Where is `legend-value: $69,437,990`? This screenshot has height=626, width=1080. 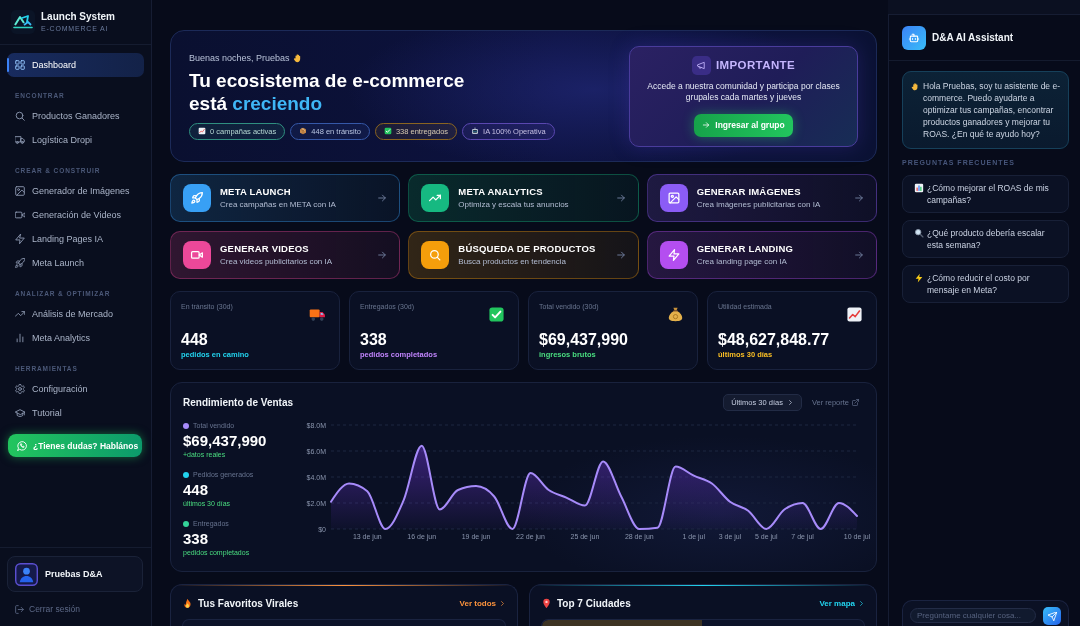
legend-value: $69,437,990 is located at coordinates (225, 440).